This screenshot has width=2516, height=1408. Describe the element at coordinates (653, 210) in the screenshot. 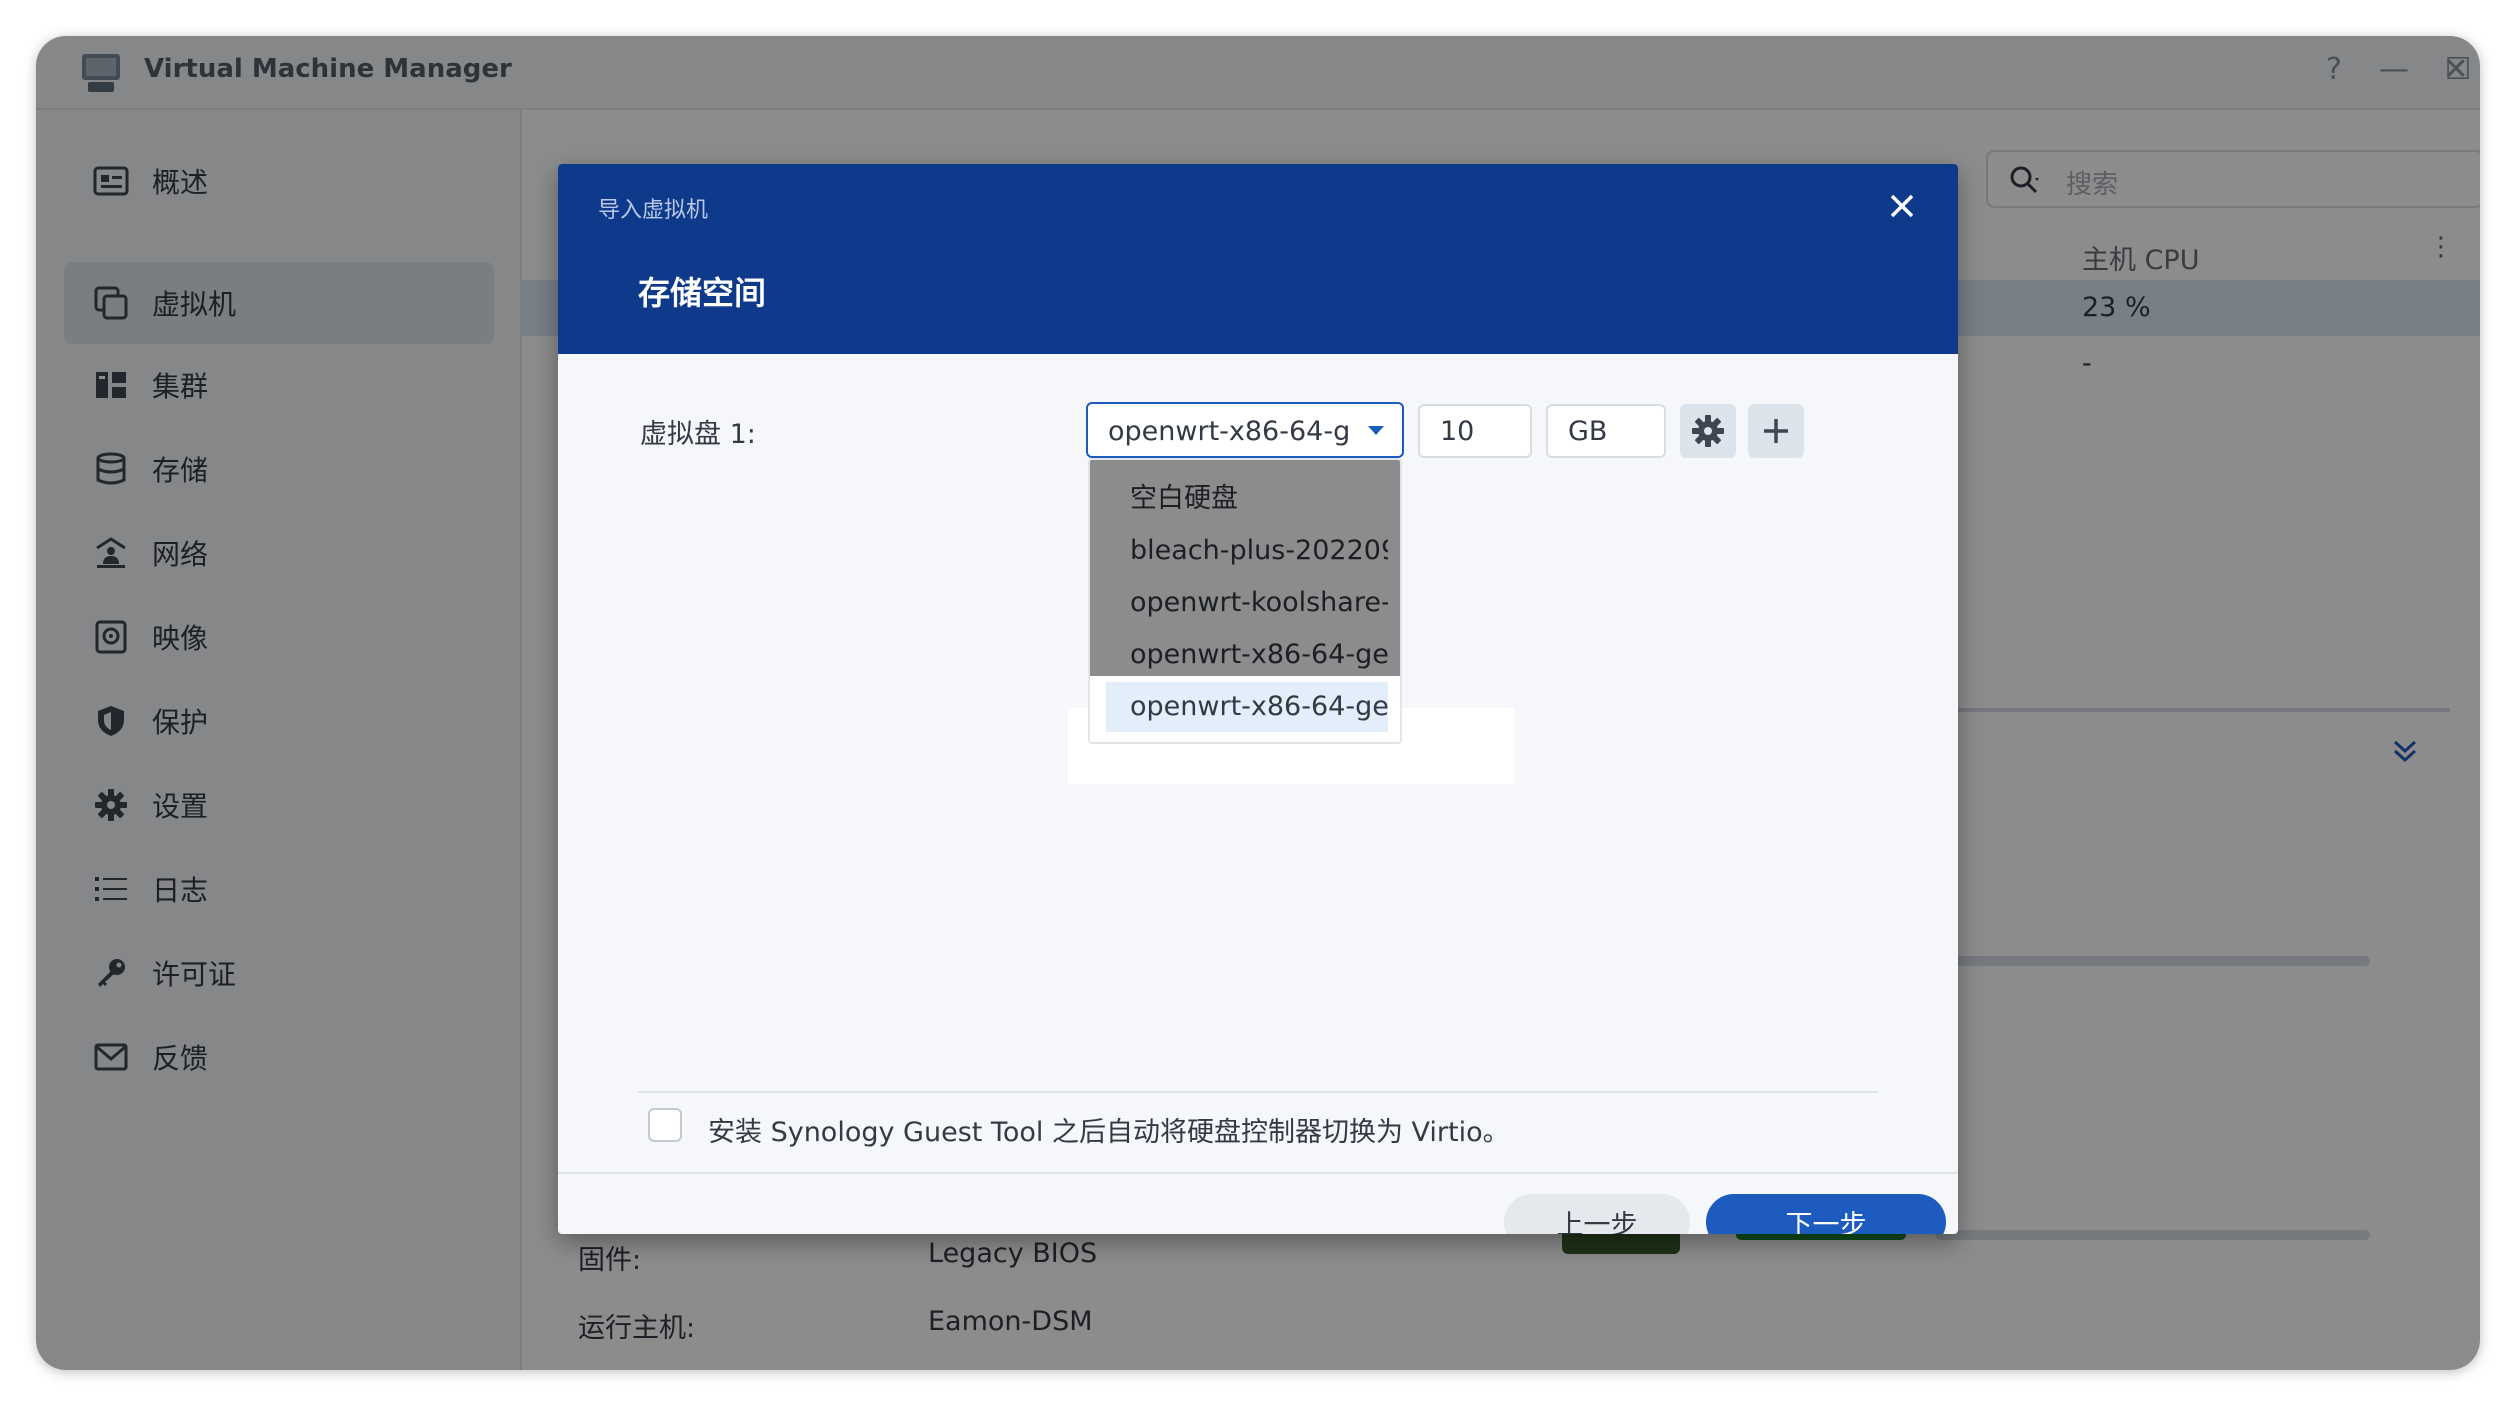

I see `dialog-subtitle: 导入虚拟机` at that location.